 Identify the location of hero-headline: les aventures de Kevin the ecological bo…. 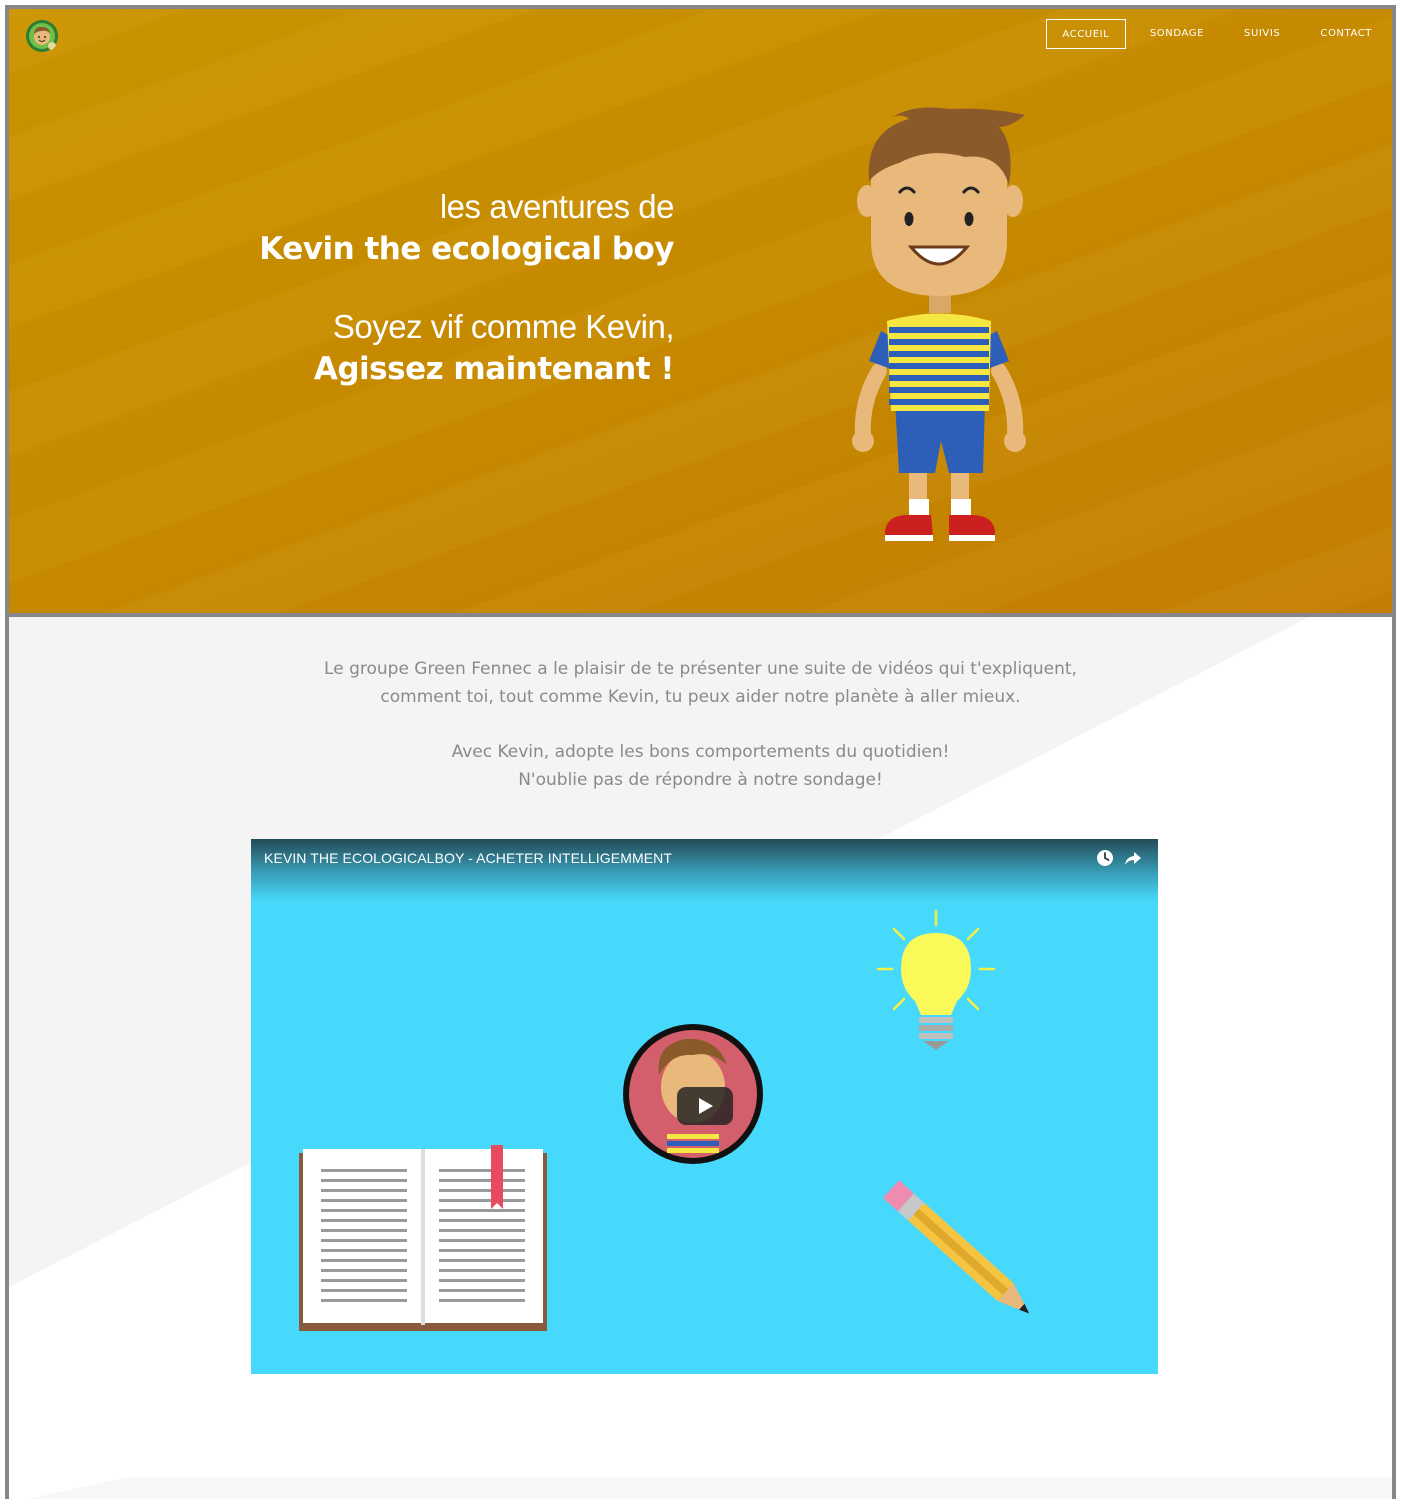
(466, 289).